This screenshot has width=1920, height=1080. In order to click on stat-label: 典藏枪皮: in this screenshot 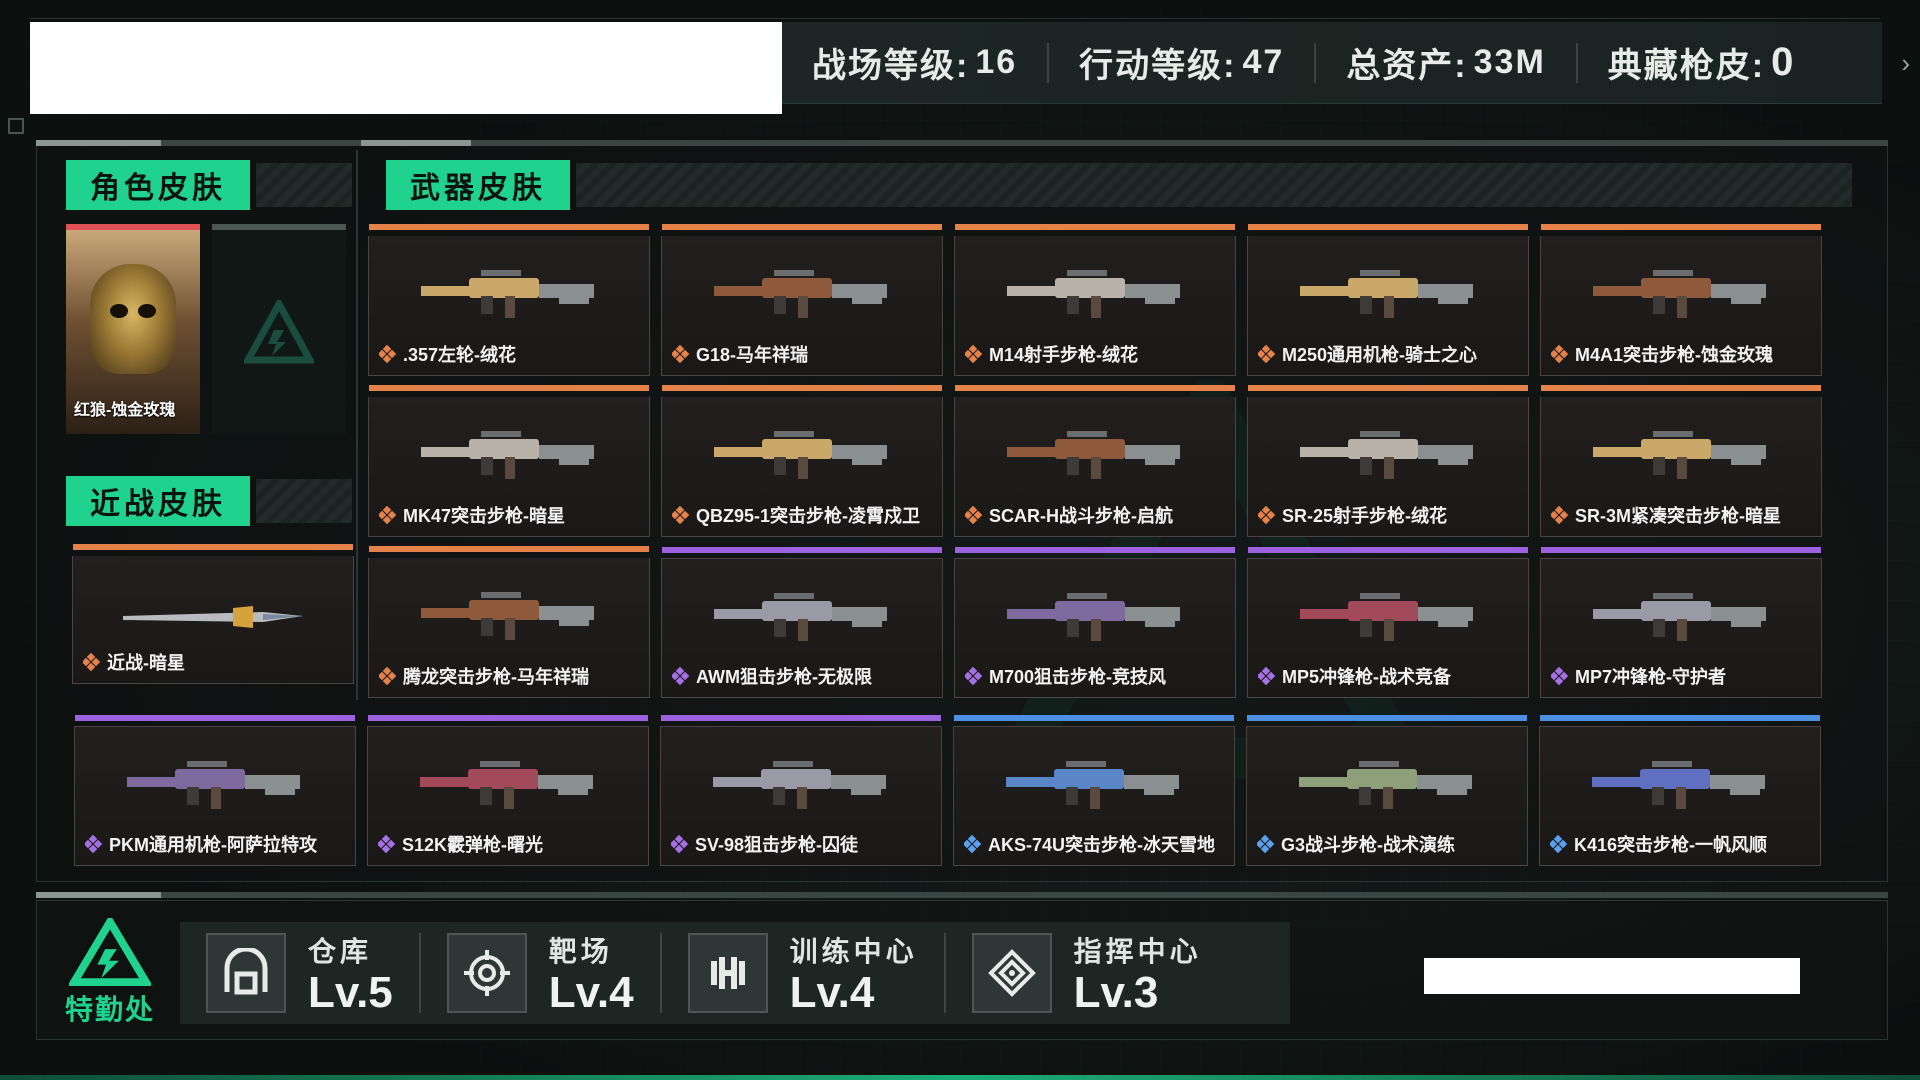, I will do `click(1686, 66)`.